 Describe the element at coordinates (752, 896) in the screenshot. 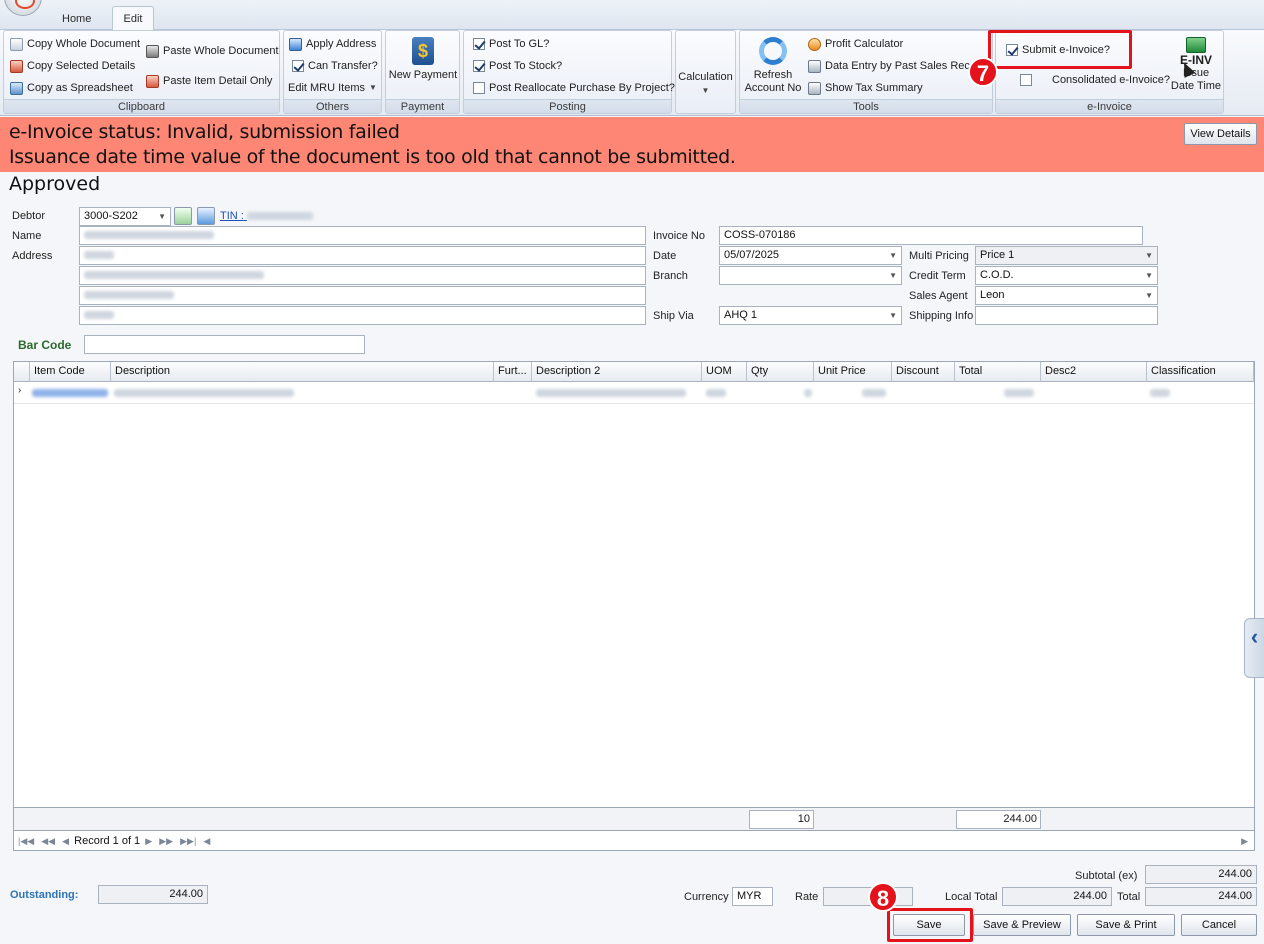

I see `currency-field: MYR` at that location.